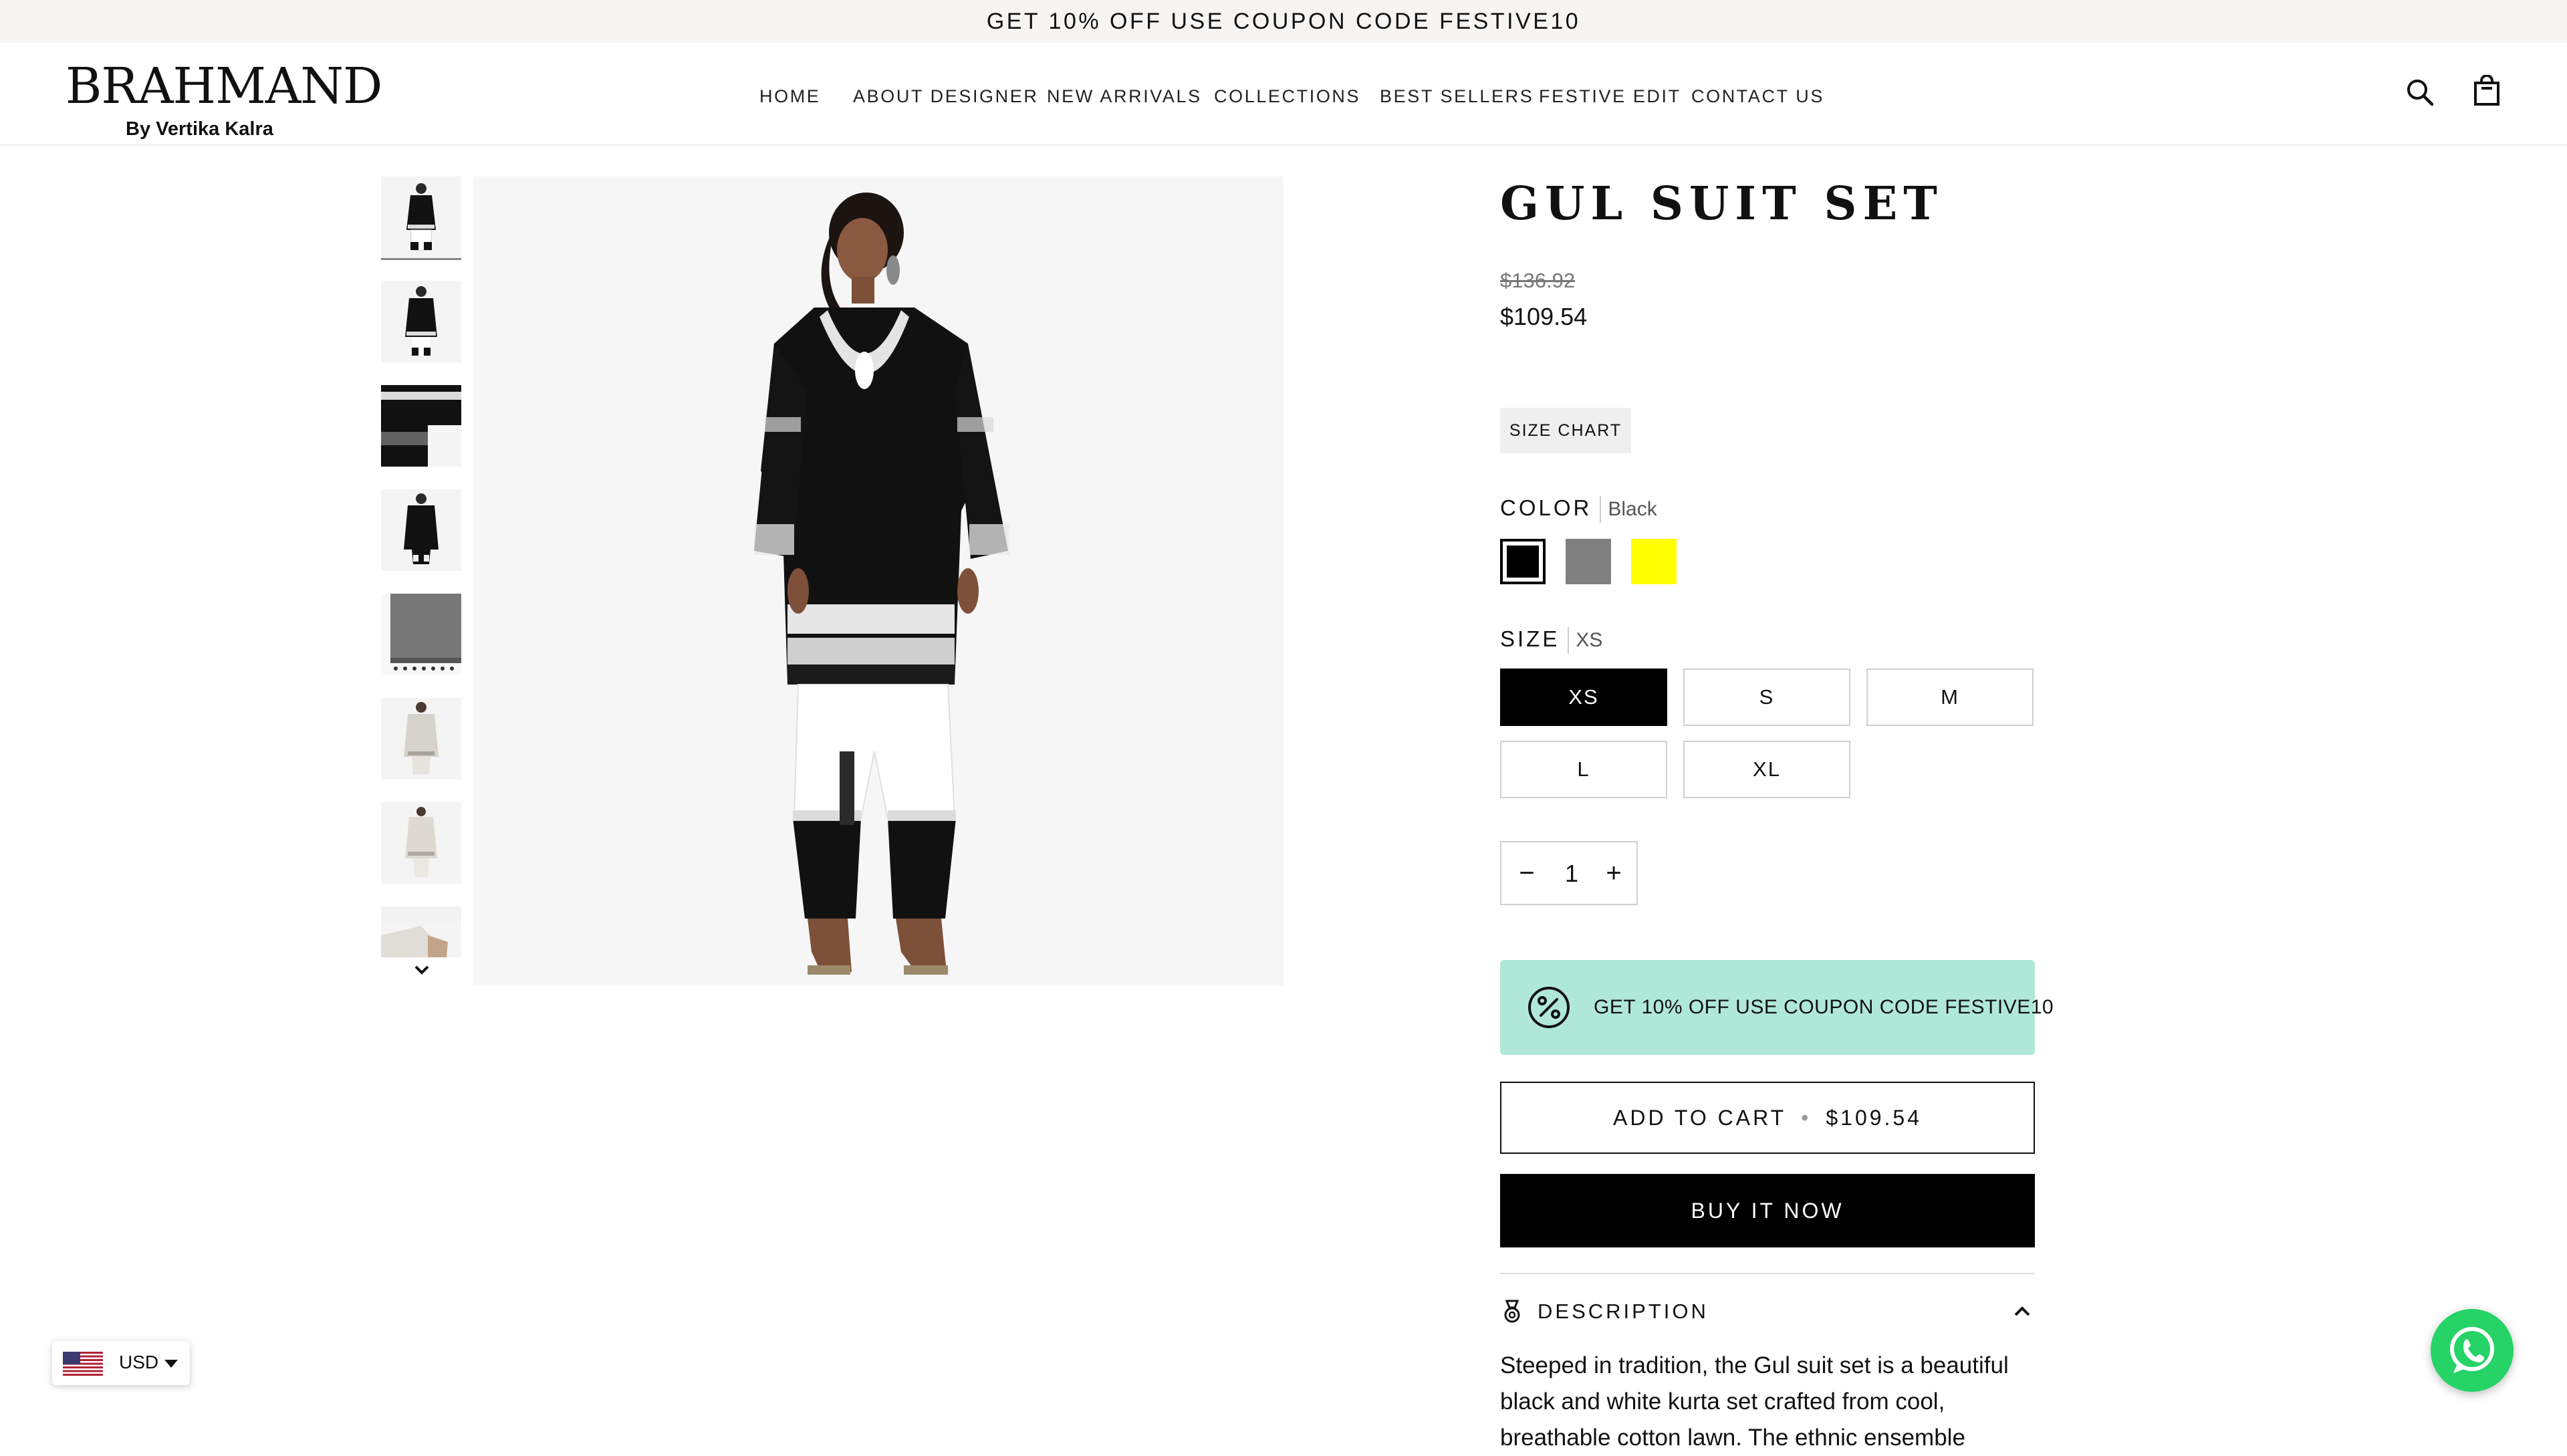 The image size is (2567, 1456). I want to click on size-option-xs: XS, so click(1583, 697).